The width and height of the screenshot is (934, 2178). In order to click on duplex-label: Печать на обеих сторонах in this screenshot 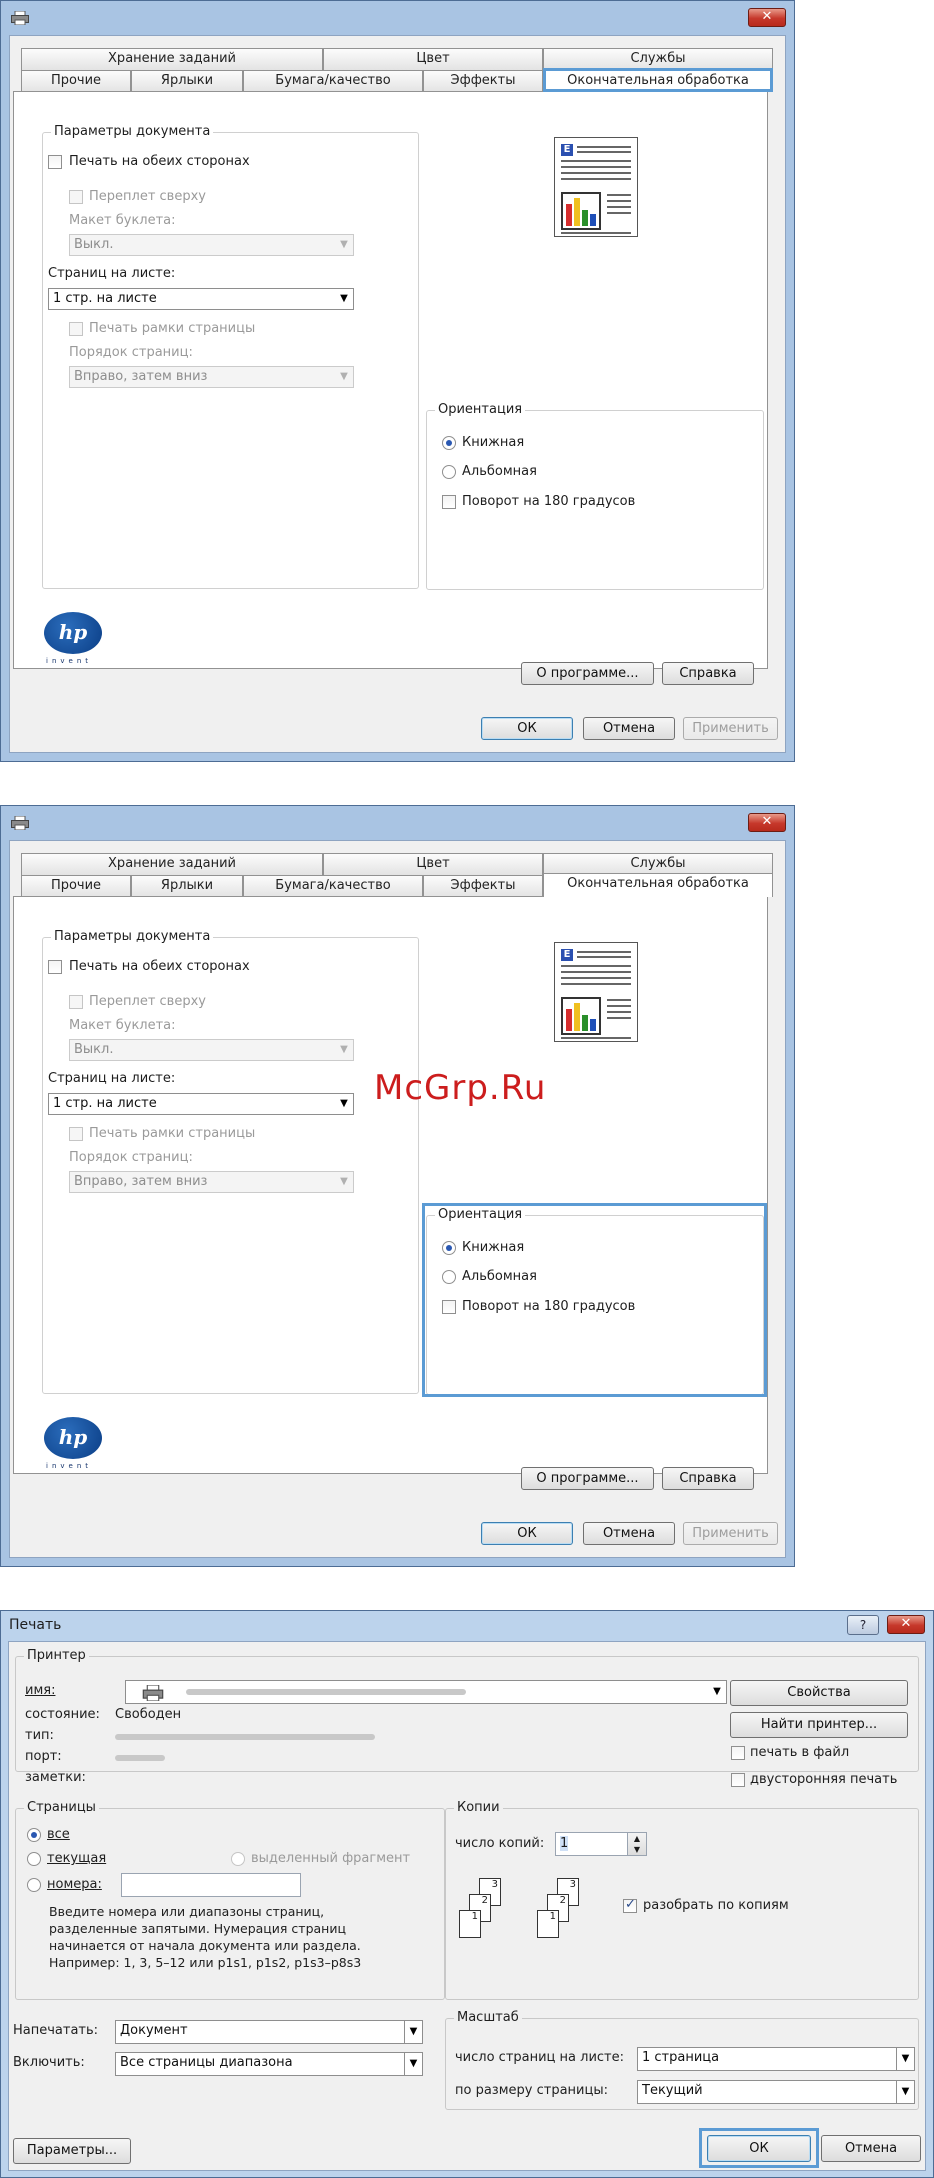, I will do `click(159, 966)`.